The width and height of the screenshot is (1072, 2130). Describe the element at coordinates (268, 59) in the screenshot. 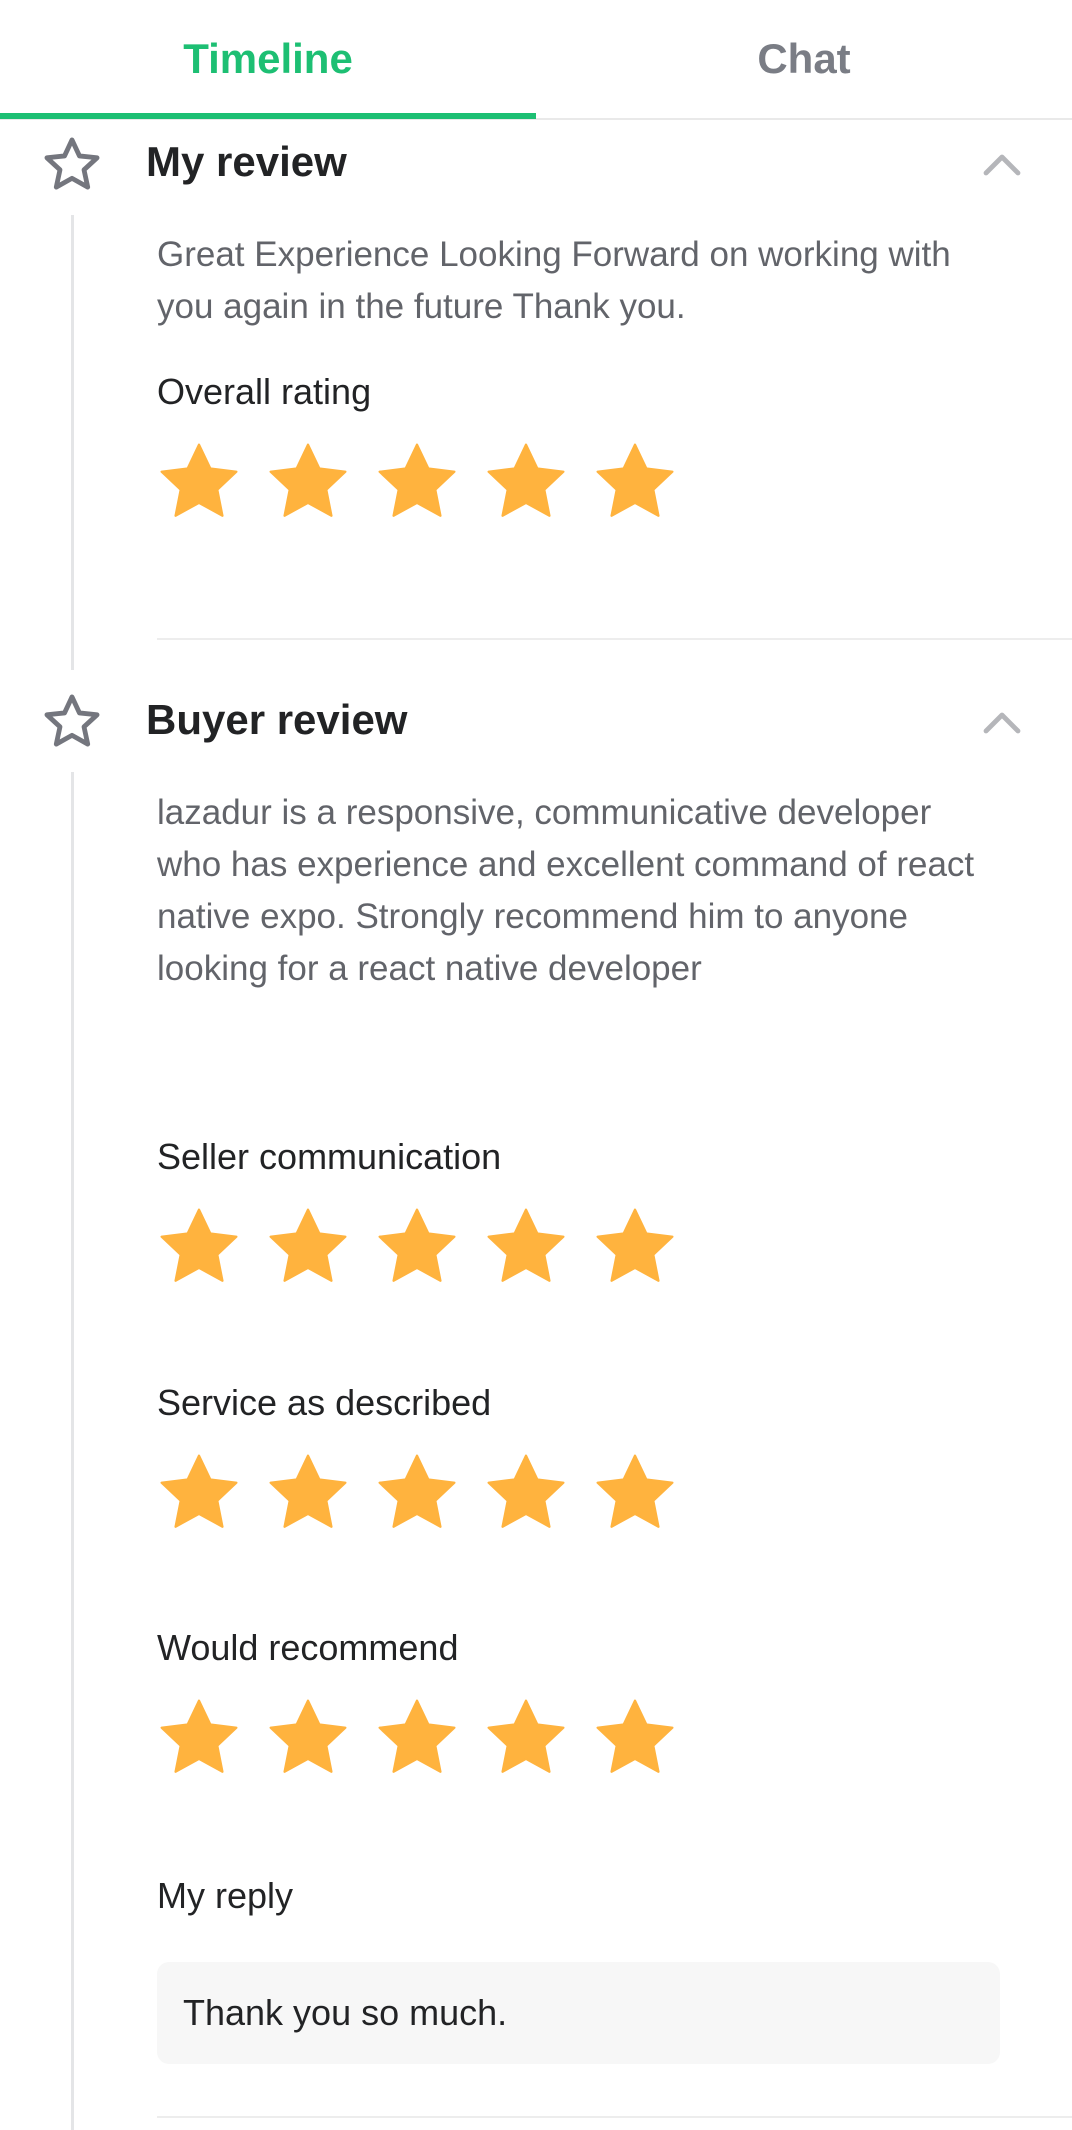

I see `tab-timeline: Timeline` at that location.